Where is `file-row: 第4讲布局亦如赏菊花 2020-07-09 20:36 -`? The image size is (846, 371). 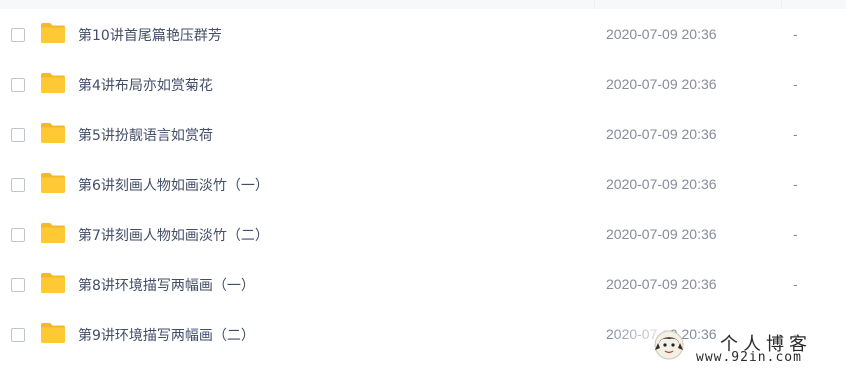 file-row: 第4讲布局亦如赏菊花 2020-07-09 20:36 - is located at coordinates (423, 85).